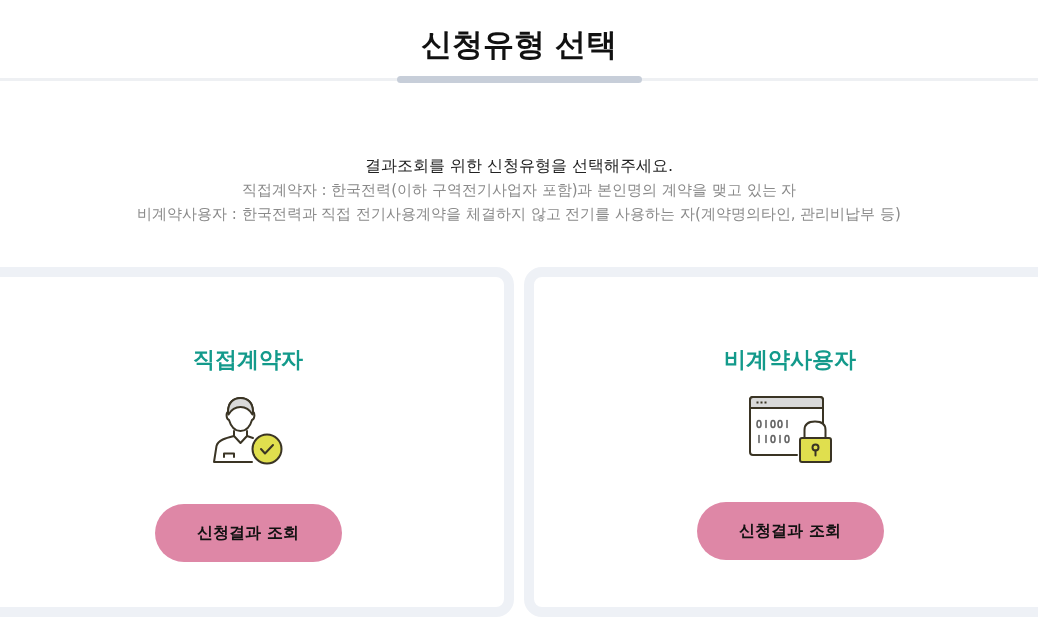 The image size is (1038, 630). What do you see at coordinates (790, 360) in the screenshot?
I see `option-title: 비계약사용자` at bounding box center [790, 360].